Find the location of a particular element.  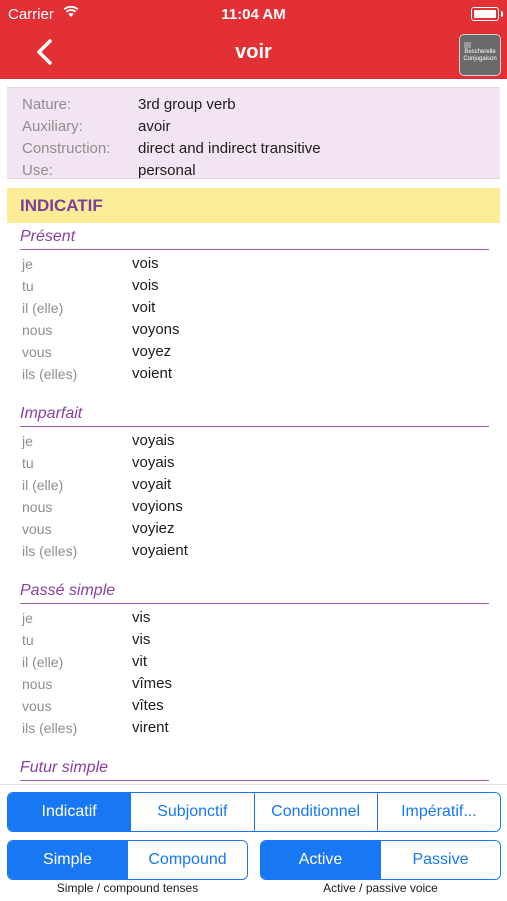

conjugation-row: il (elle) voyait is located at coordinates (253, 485).